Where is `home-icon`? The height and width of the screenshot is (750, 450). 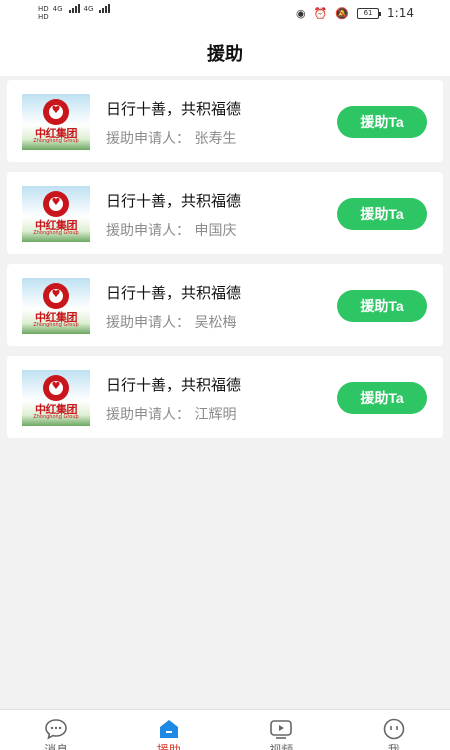
home-icon is located at coordinates (169, 729).